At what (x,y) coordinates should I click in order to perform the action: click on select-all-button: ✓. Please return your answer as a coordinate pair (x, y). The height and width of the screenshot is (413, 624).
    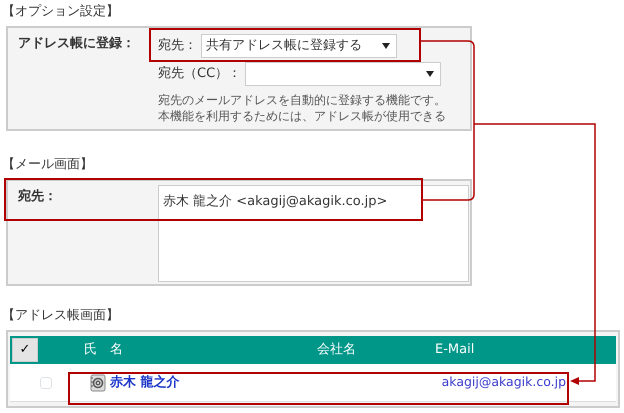
    Looking at the image, I should click on (25, 350).